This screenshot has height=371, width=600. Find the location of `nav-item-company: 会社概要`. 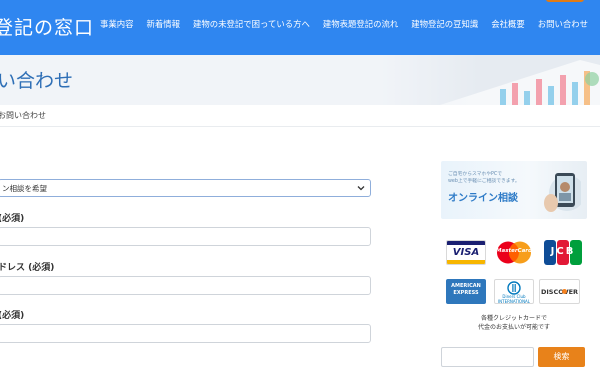

nav-item-company: 会社概要 is located at coordinates (508, 24).